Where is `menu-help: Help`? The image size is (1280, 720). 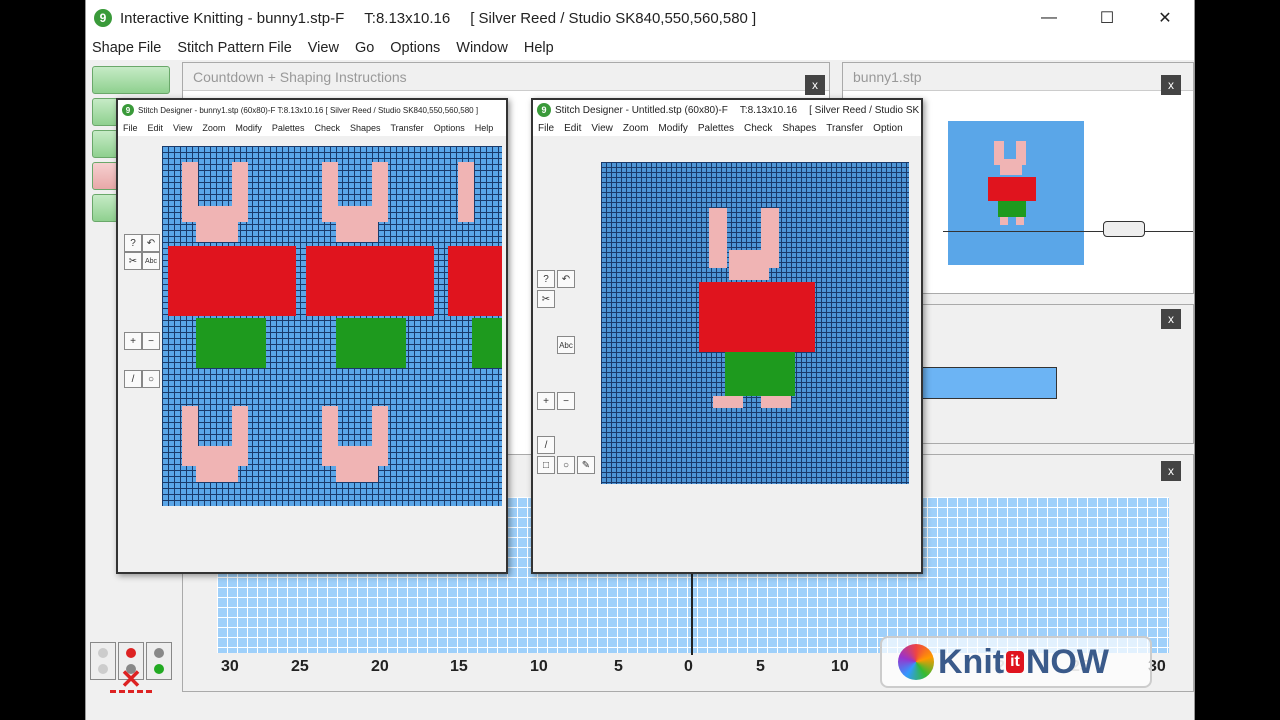 menu-help: Help is located at coordinates (539, 48).